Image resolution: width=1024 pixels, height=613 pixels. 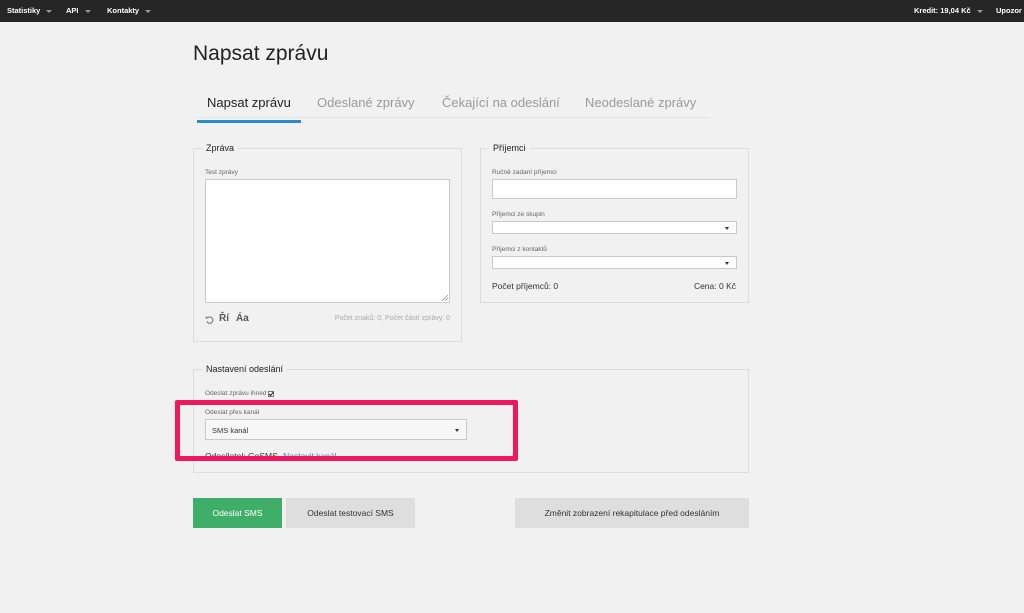 What do you see at coordinates (614, 189) in the screenshot?
I see `manual-recipients-input` at bounding box center [614, 189].